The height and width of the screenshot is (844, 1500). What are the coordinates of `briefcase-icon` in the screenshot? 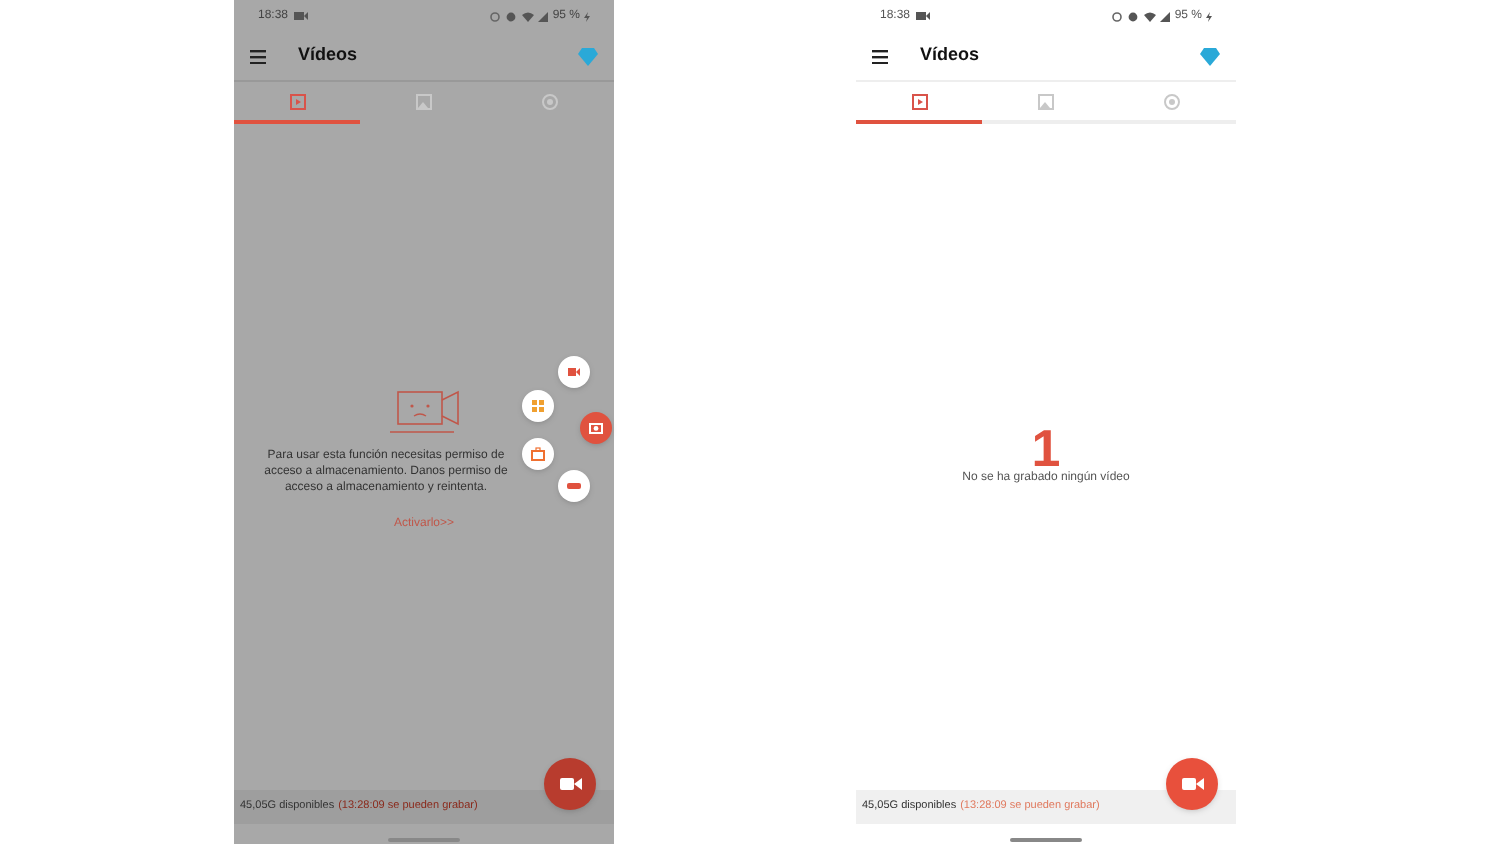 It's located at (538, 454).